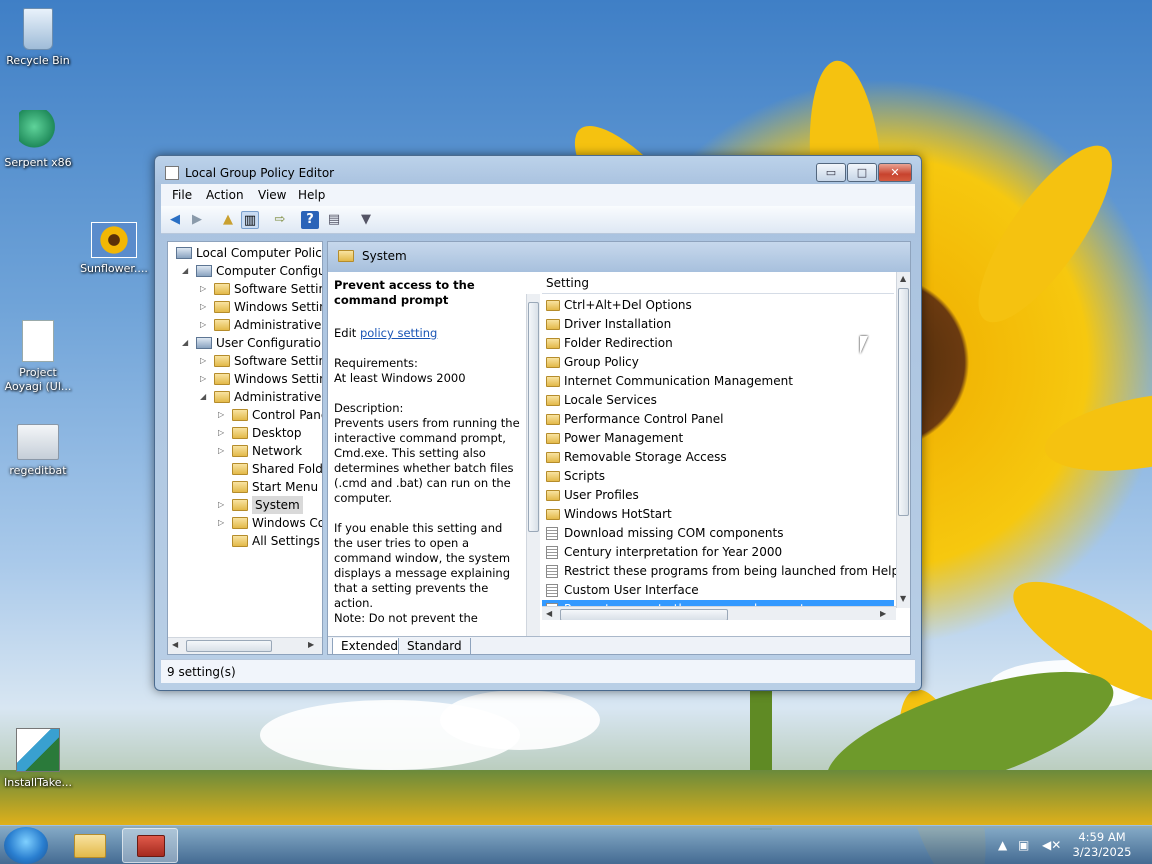 The image size is (1152, 864). I want to click on show-hide-tree-icon: ▥, so click(250, 220).